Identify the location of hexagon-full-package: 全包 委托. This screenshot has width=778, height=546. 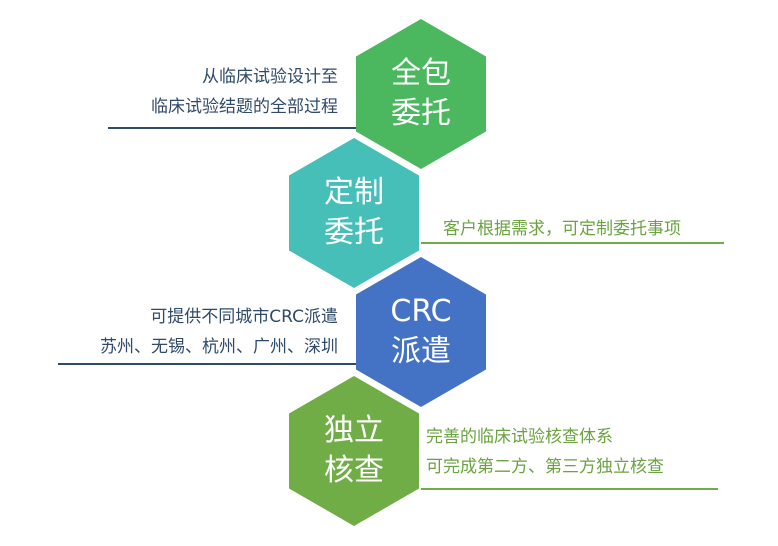
(421, 94).